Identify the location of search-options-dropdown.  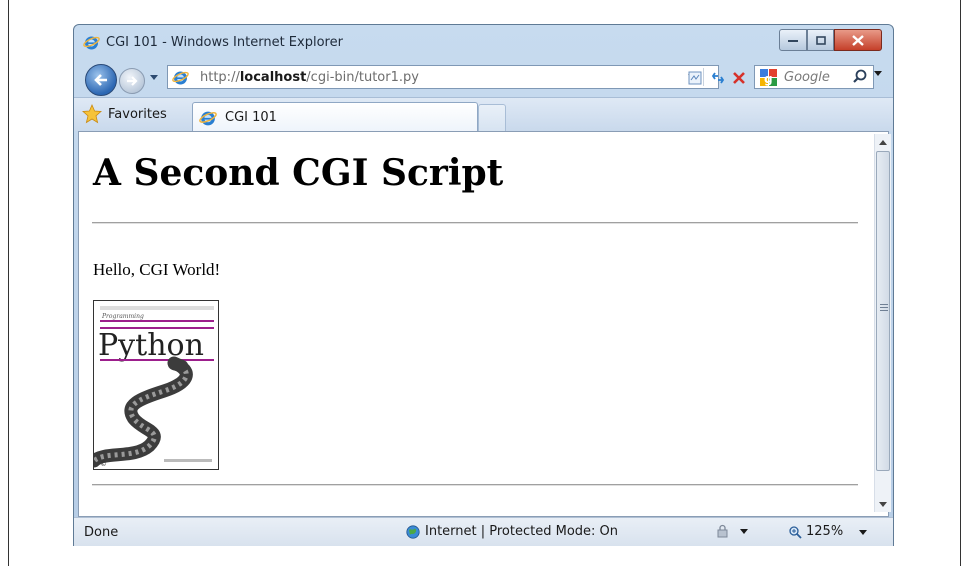
(878, 73).